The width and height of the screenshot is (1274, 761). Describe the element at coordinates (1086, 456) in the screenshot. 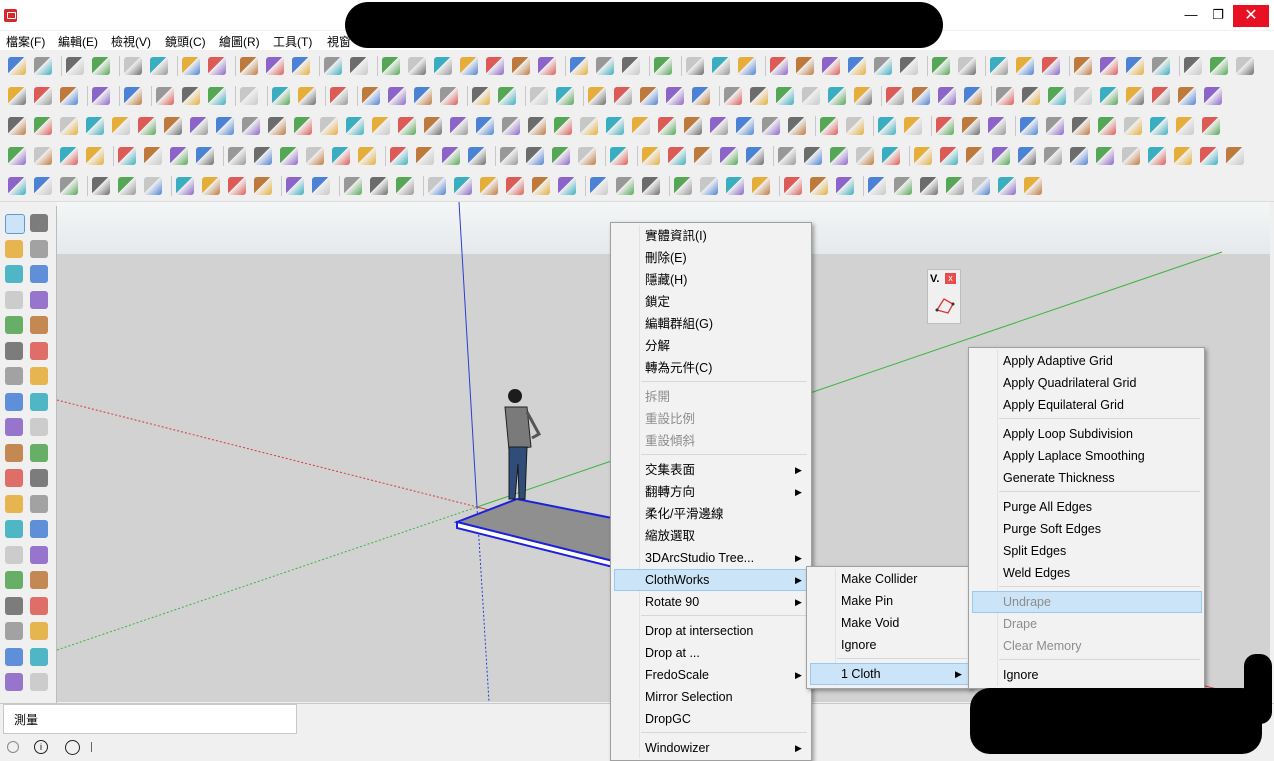

I see `cloth-menu-item-5: Apply Laplace Smoothing` at that location.